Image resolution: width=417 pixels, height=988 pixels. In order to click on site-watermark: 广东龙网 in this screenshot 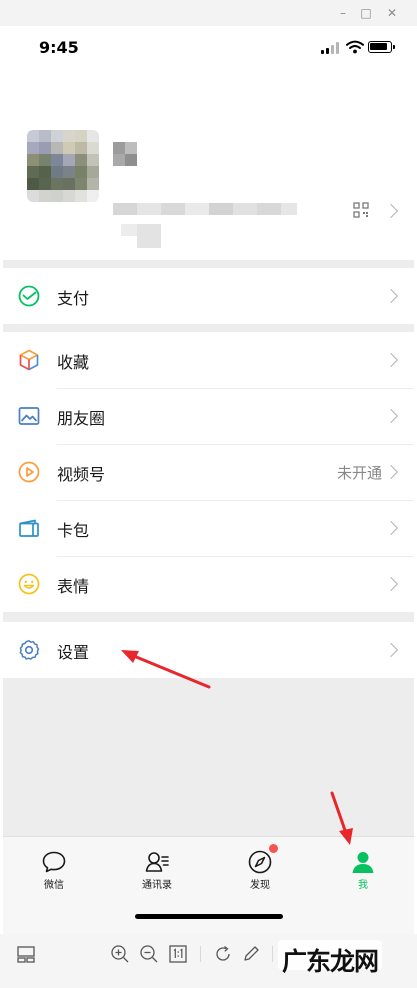, I will do `click(330, 961)`.